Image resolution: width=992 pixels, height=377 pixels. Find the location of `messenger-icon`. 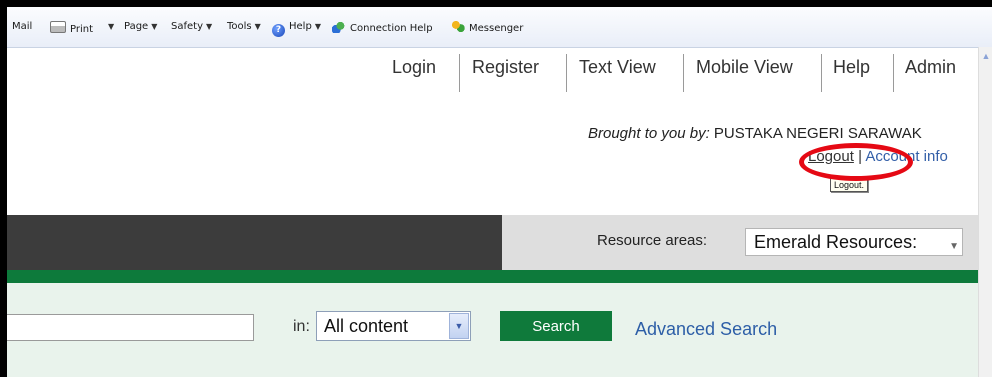

messenger-icon is located at coordinates (458, 27).